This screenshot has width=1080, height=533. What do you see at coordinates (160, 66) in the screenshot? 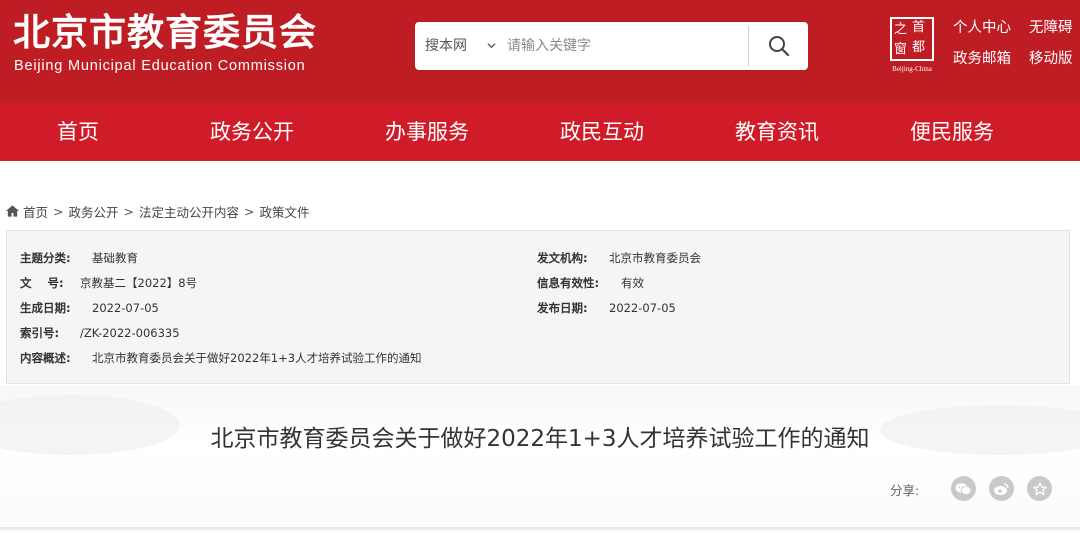
I see `site-logo-en: Beijing Municipal Education Commission` at bounding box center [160, 66].